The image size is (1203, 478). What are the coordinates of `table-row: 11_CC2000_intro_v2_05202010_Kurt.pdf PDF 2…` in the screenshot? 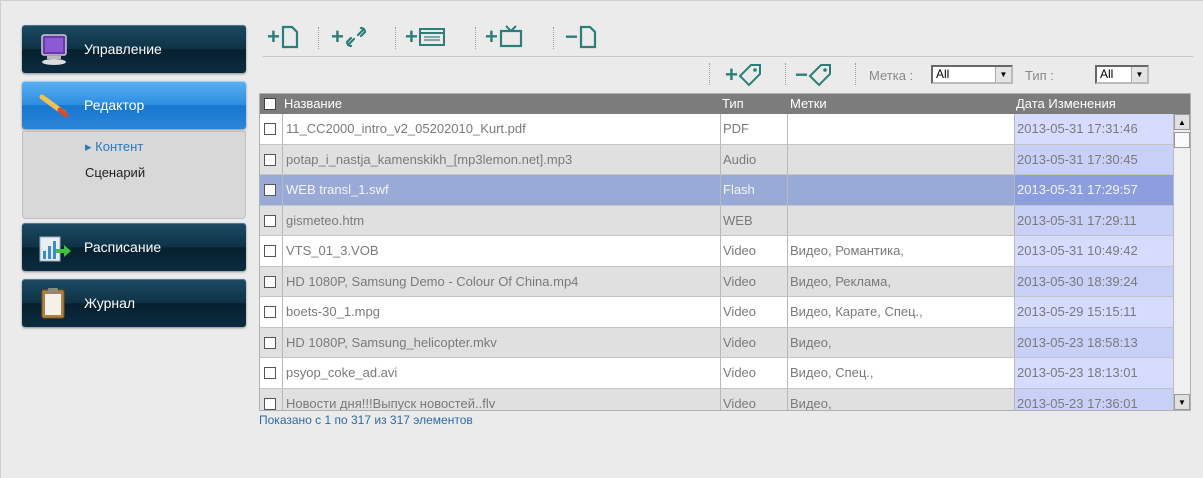 It's located at (717, 129).